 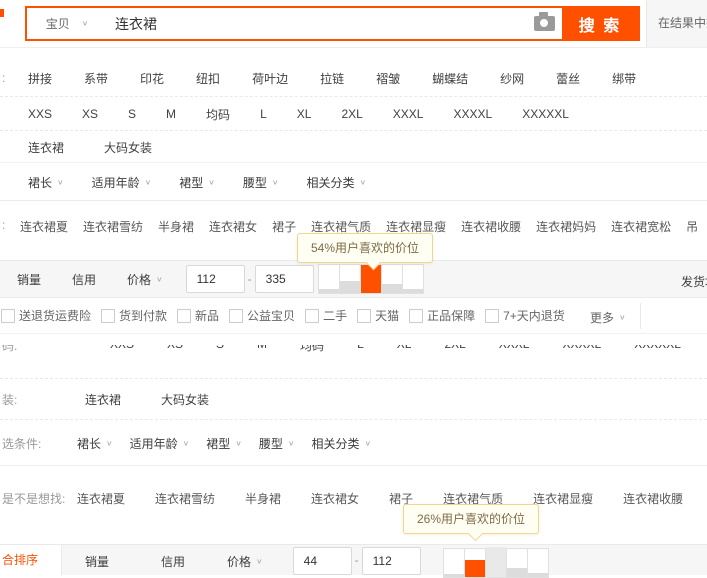 I want to click on service-checkbox: 货到付款, so click(x=134, y=315).